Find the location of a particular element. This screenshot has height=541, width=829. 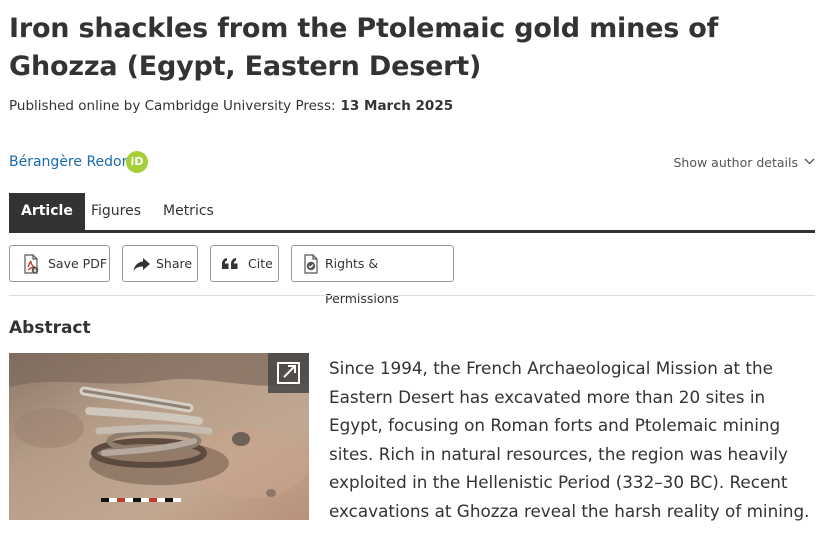

quote-icon is located at coordinates (230, 263).